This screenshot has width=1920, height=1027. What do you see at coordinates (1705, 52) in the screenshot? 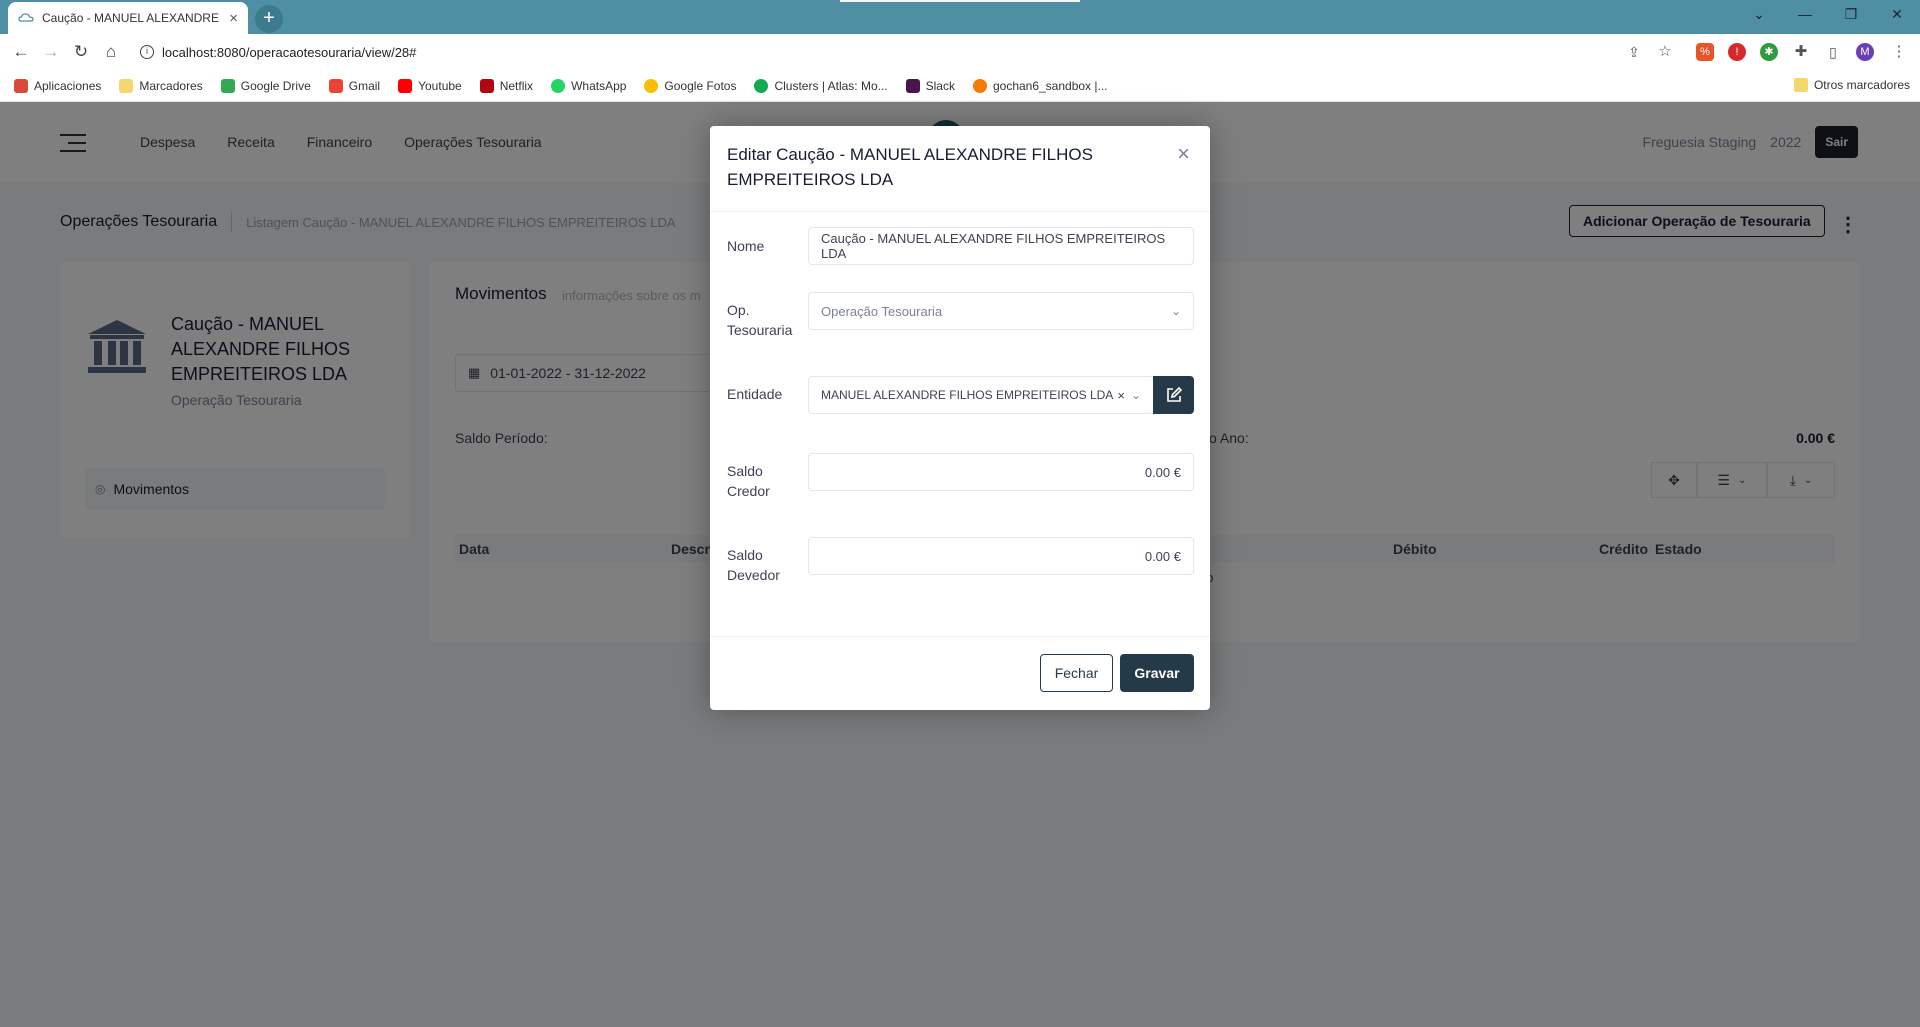
I see `extension-icon: %` at bounding box center [1705, 52].